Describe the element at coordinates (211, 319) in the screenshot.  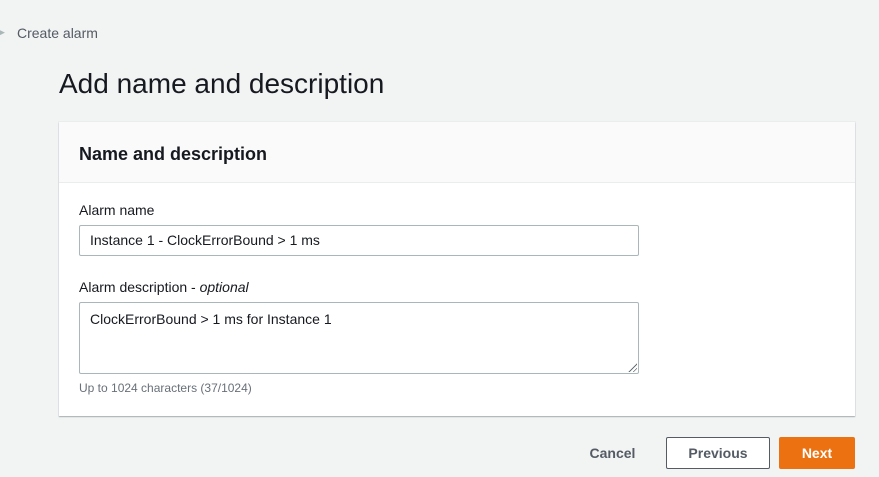
I see `alarm-description-value: ClockErrorBound > 1 ms for Instance 1` at that location.